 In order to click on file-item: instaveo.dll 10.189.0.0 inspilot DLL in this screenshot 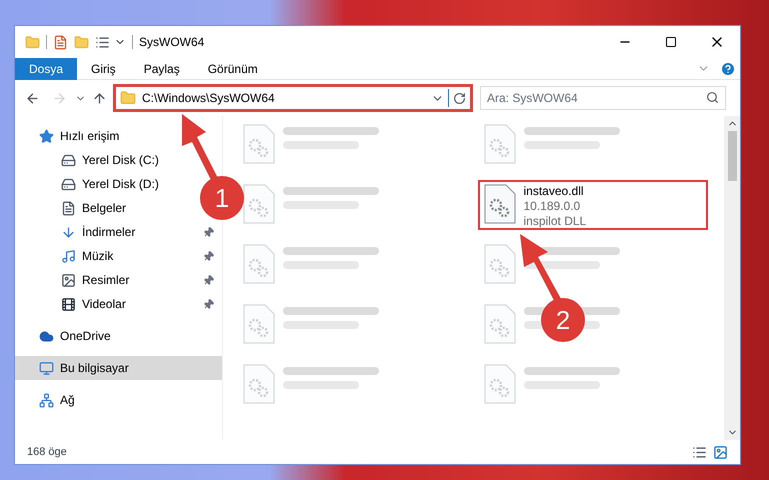, I will do `click(593, 205)`.